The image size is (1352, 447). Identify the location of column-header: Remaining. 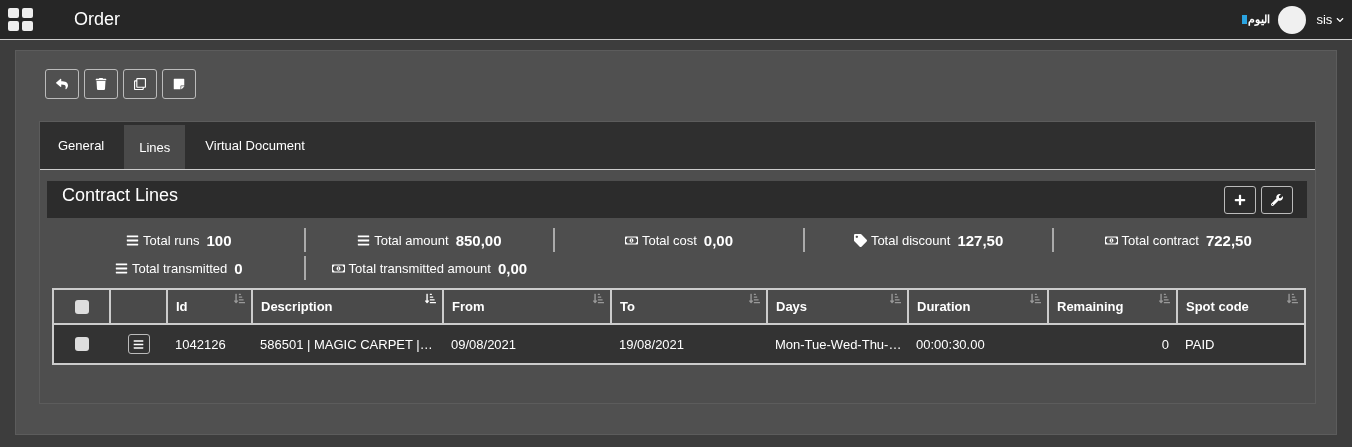
(1112, 306).